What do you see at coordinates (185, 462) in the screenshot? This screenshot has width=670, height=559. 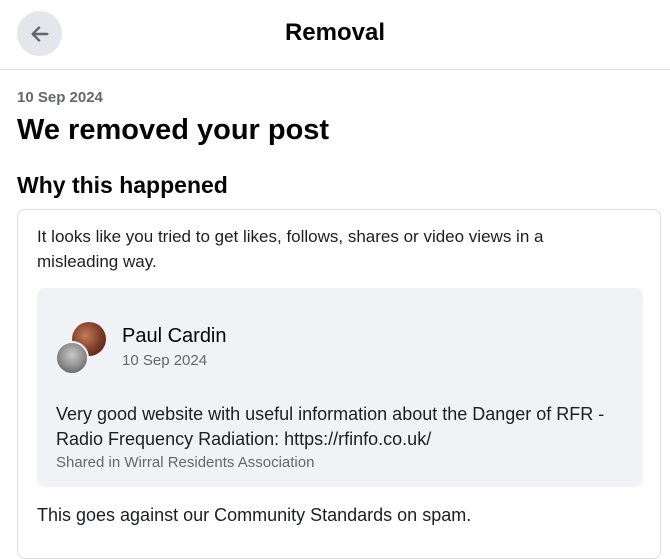 I see `shared-in-group: Shared in Wirral Residents Association` at bounding box center [185, 462].